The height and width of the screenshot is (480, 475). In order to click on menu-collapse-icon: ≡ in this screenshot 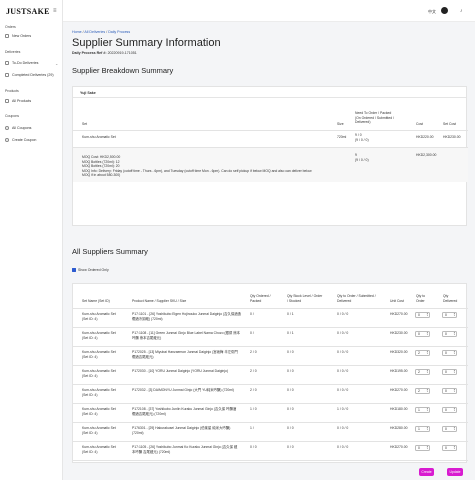, I will do `click(55, 11)`.